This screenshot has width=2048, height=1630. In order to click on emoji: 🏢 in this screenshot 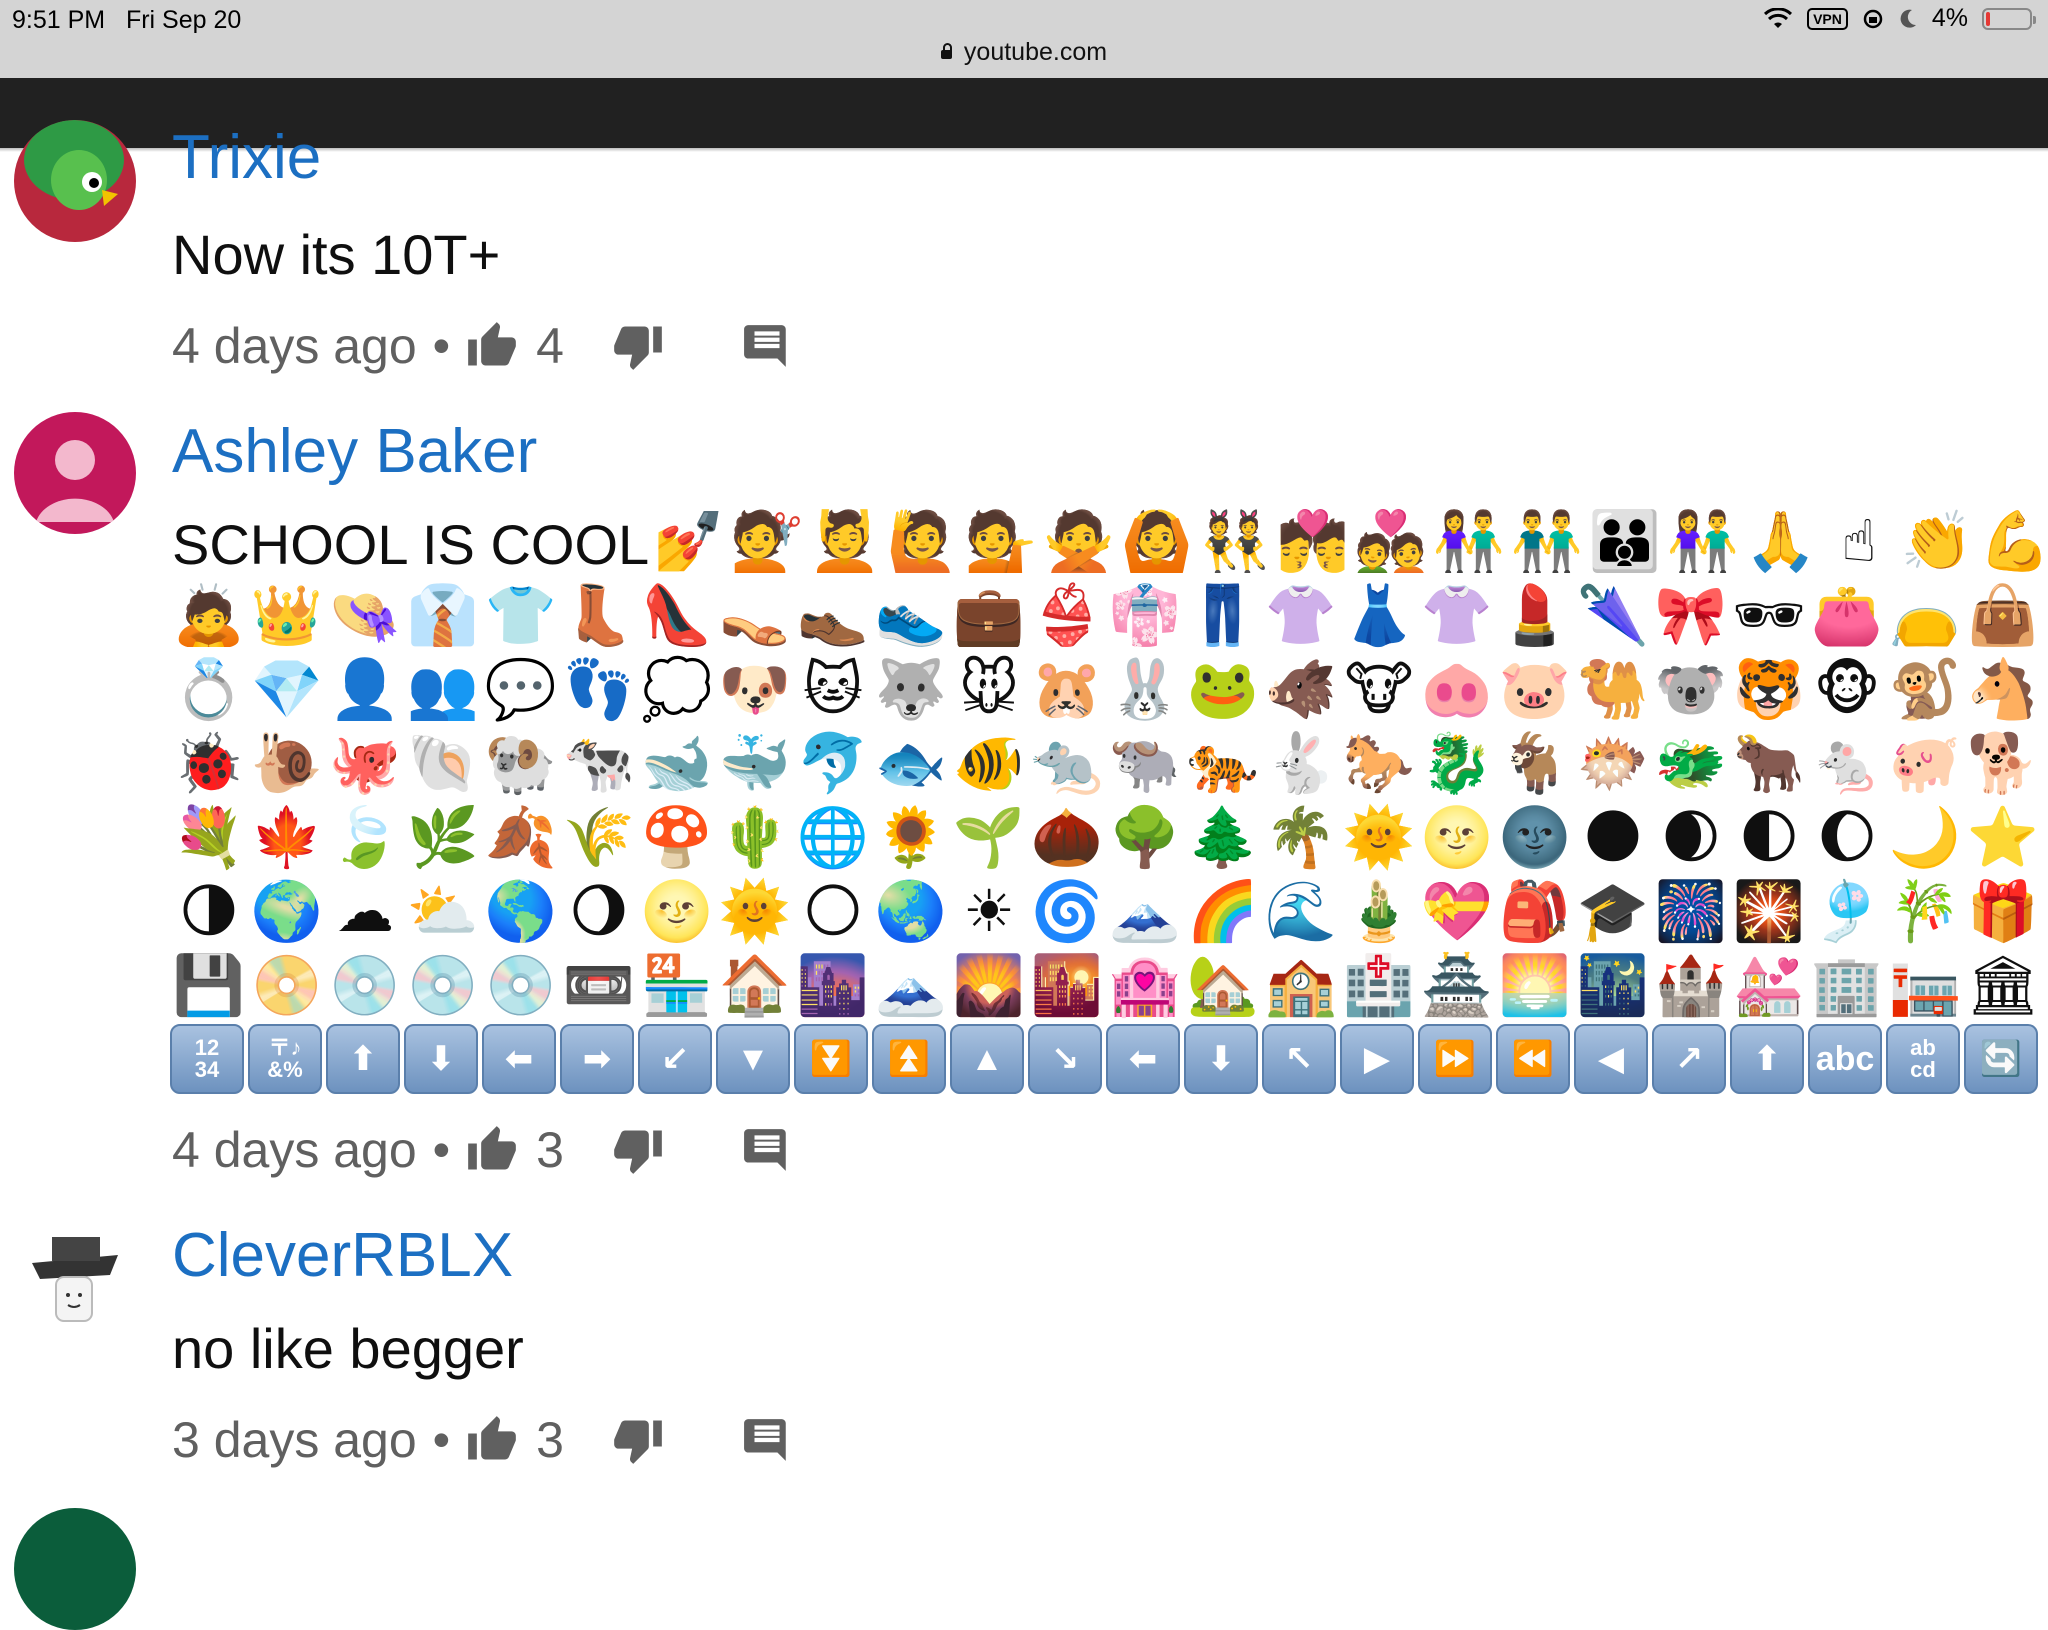, I will do `click(1847, 985)`.